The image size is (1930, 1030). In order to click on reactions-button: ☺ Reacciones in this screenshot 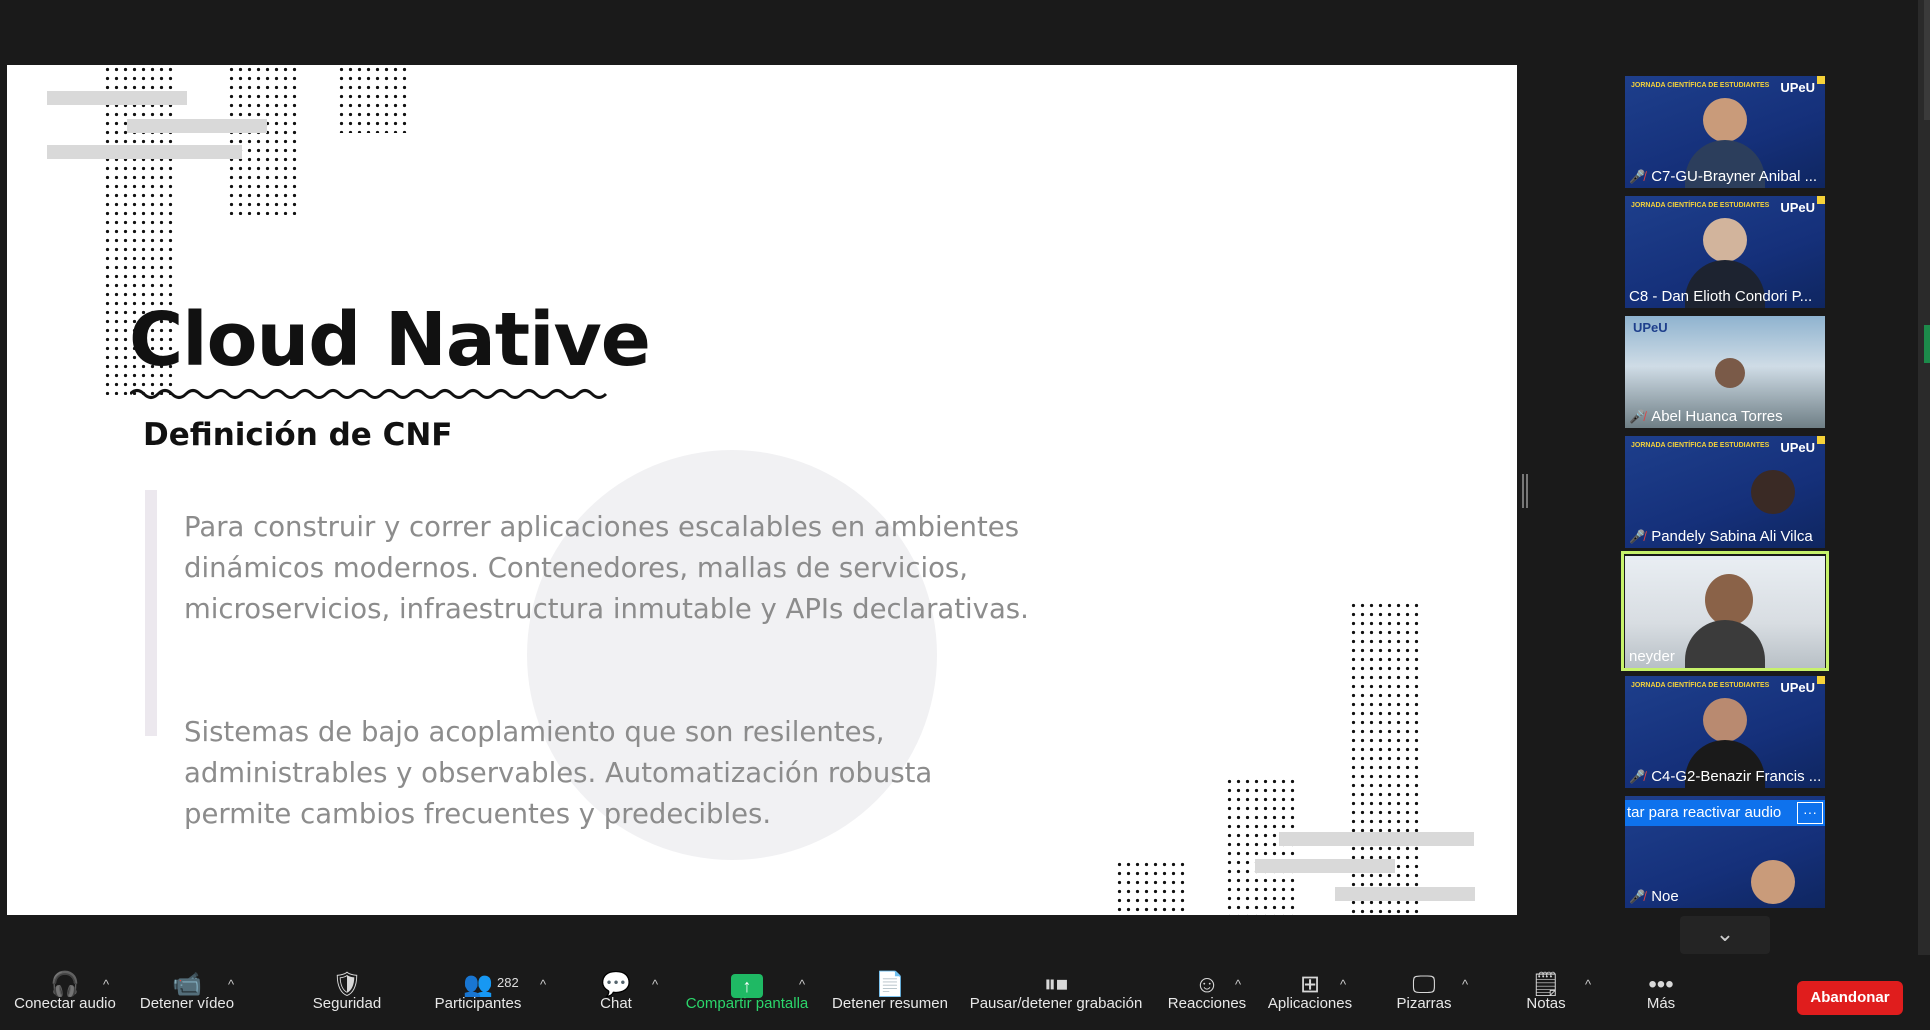, I will do `click(1207, 992)`.